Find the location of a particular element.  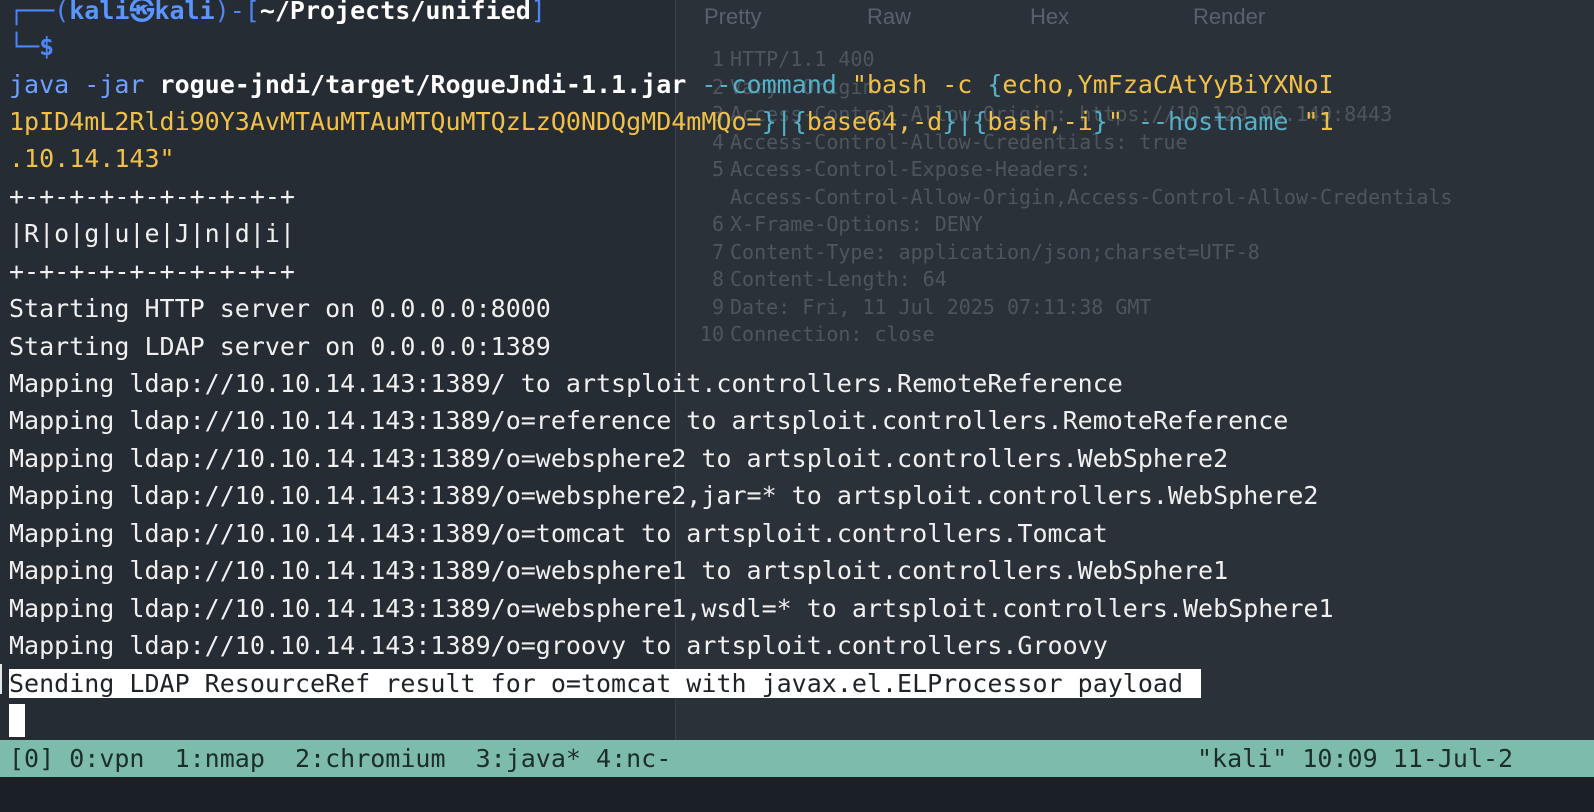

output-line: Starting HTTP server on 0.0.0.0:8000 is located at coordinates (280, 308).